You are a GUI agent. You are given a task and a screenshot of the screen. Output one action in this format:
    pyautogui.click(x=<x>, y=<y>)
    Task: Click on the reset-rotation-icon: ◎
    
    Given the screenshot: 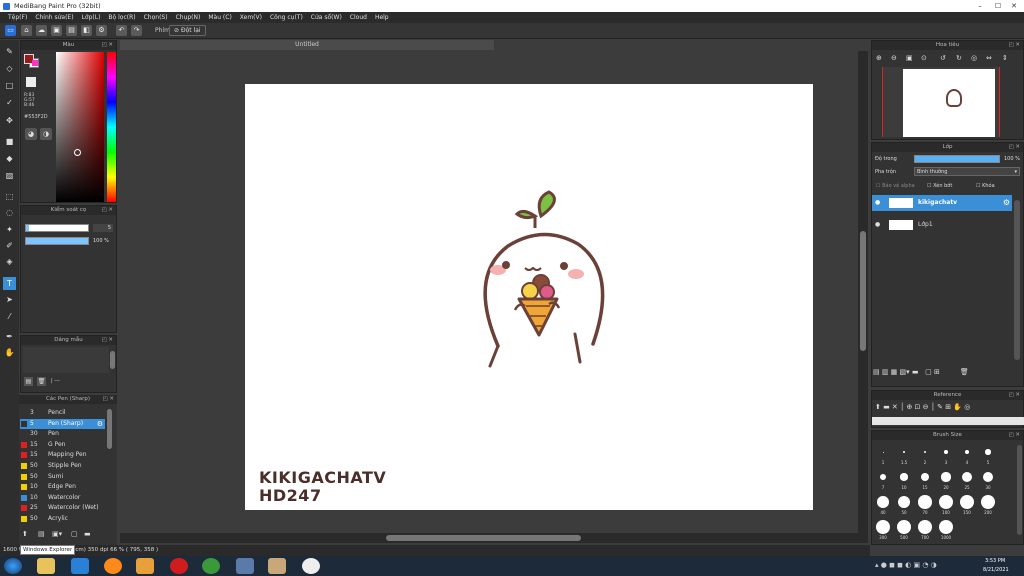 What is the action you would take?
    pyautogui.click(x=974, y=58)
    